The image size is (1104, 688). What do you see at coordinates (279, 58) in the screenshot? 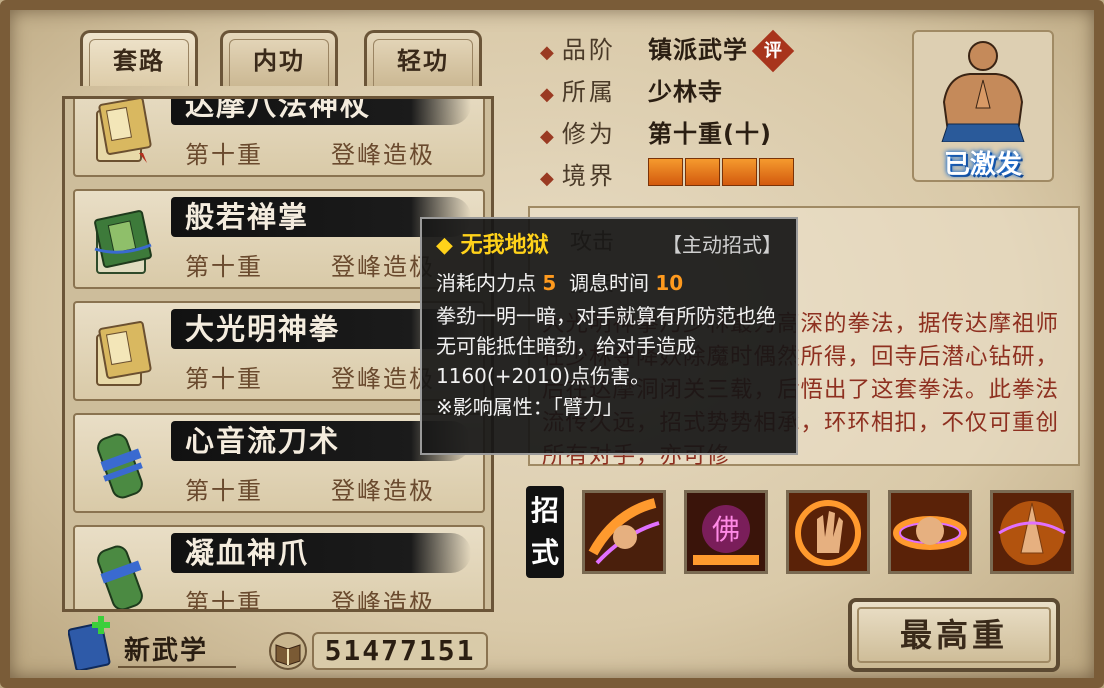
I see `tab-inner-skill: 内功` at bounding box center [279, 58].